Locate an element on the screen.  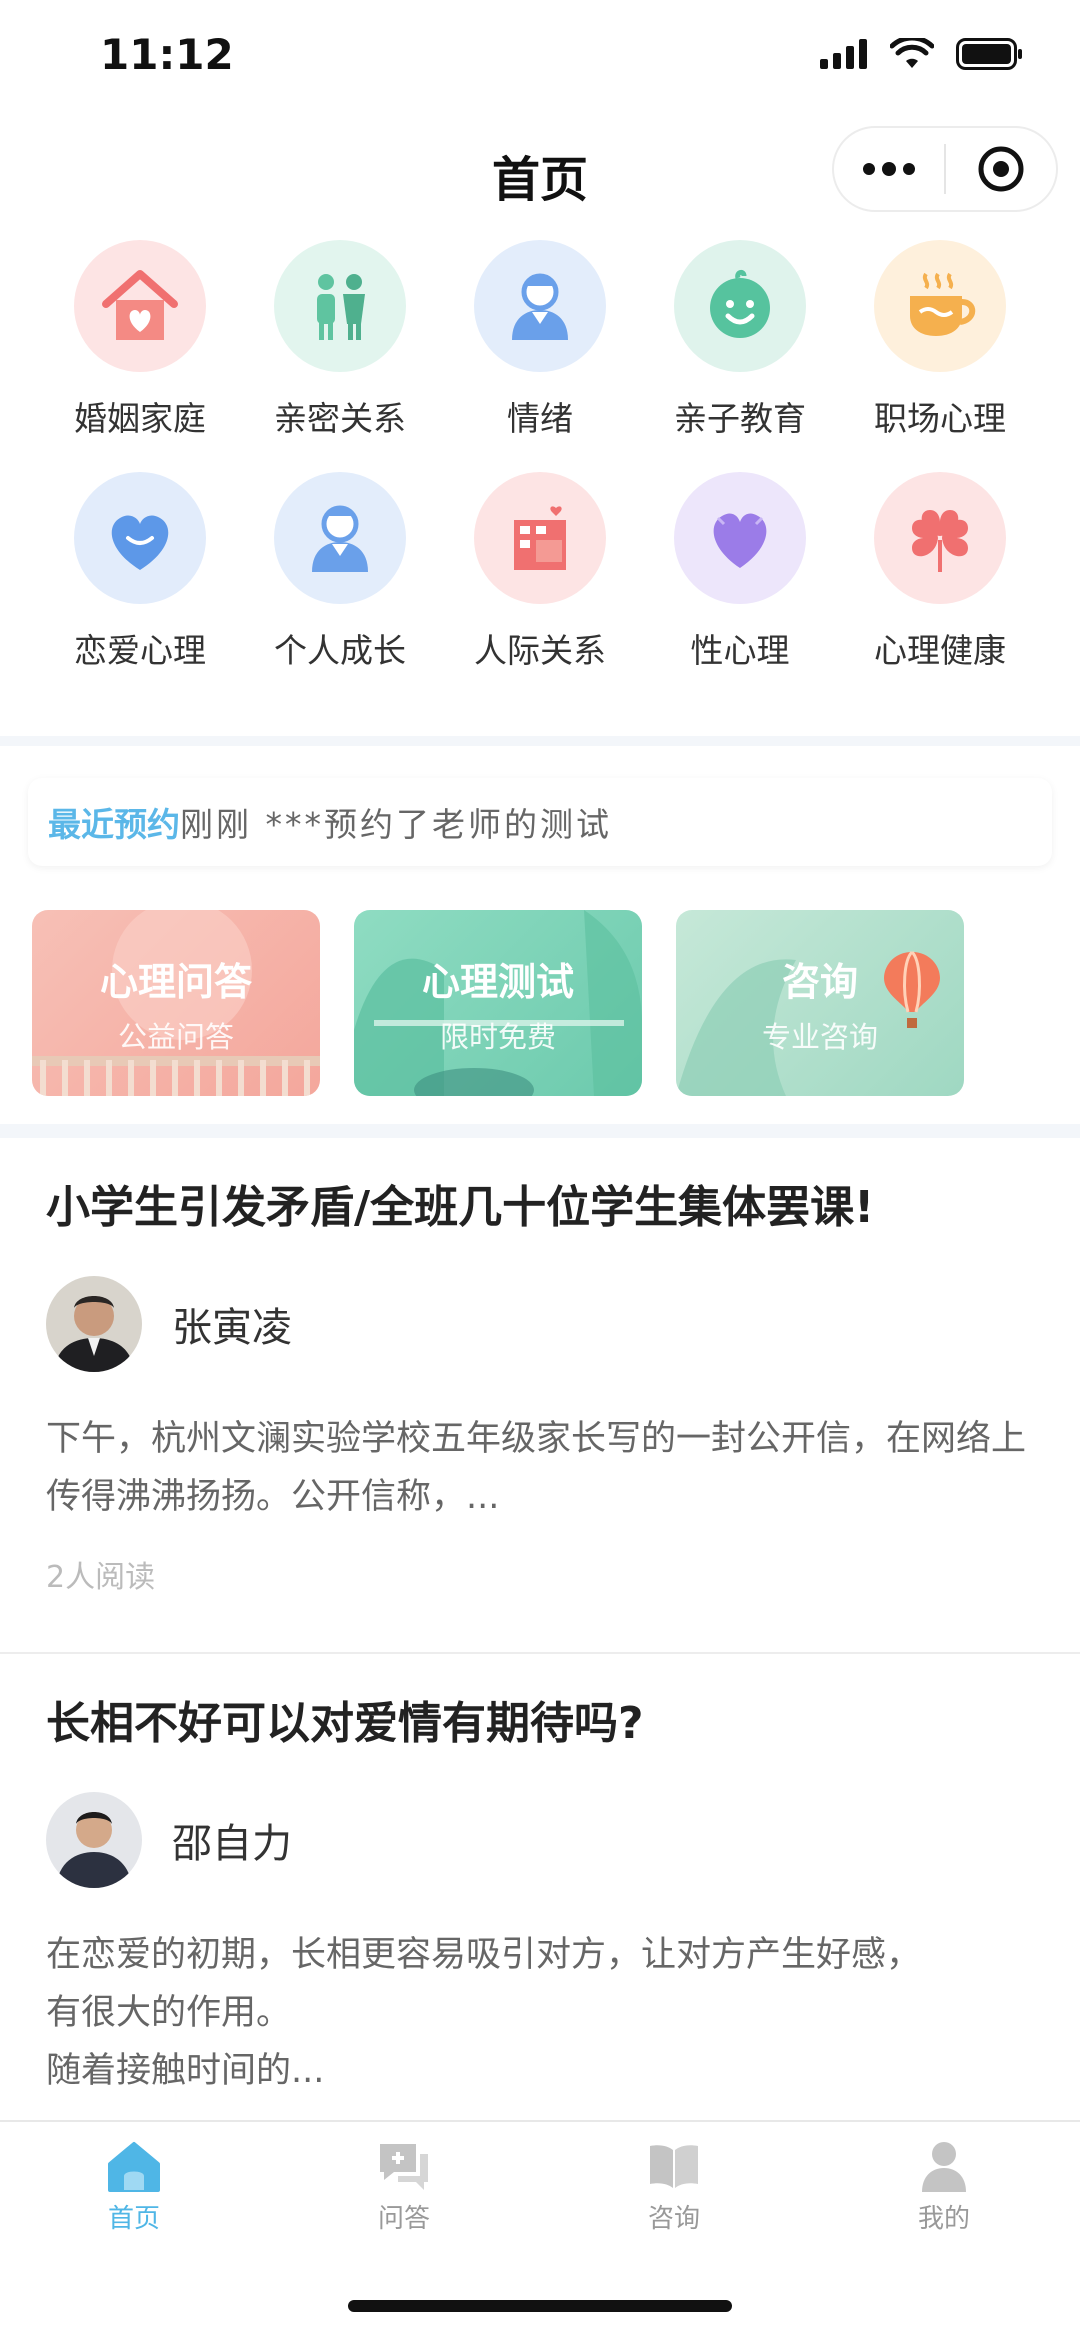
target-icon is located at coordinates (1001, 169).